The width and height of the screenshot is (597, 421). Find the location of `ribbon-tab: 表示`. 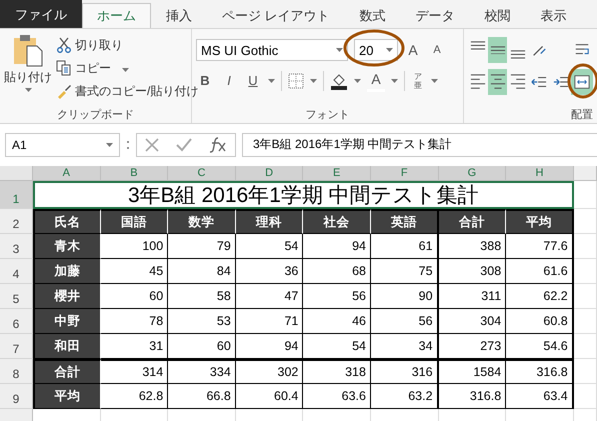

ribbon-tab: 表示 is located at coordinates (554, 15).